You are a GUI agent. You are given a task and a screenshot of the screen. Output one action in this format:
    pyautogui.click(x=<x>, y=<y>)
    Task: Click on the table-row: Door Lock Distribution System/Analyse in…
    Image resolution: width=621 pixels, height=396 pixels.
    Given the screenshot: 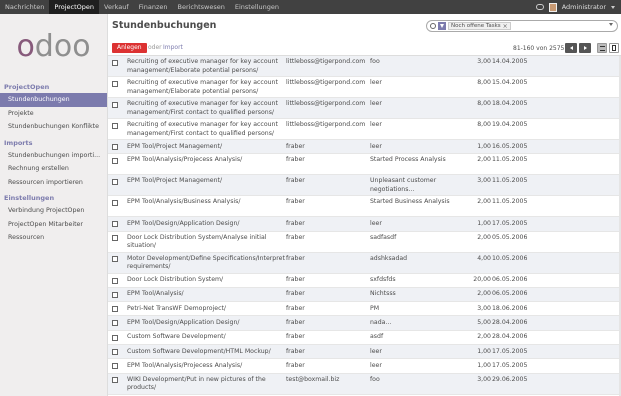 What is the action you would take?
    pyautogui.click(x=364, y=242)
    